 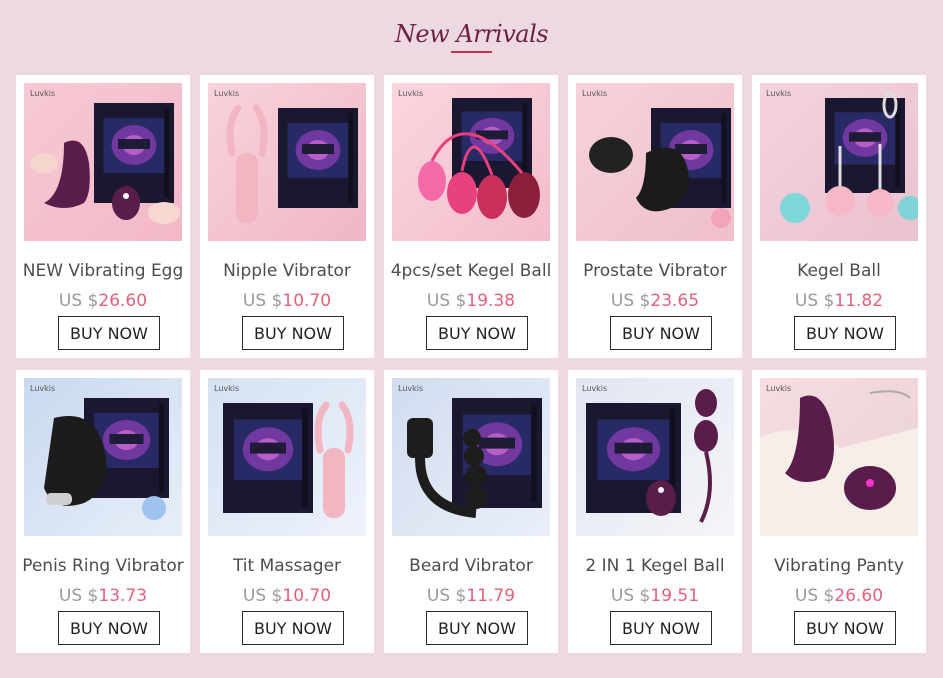 What do you see at coordinates (471, 162) in the screenshot?
I see `kegel-ball-set-image: Luvkis` at bounding box center [471, 162].